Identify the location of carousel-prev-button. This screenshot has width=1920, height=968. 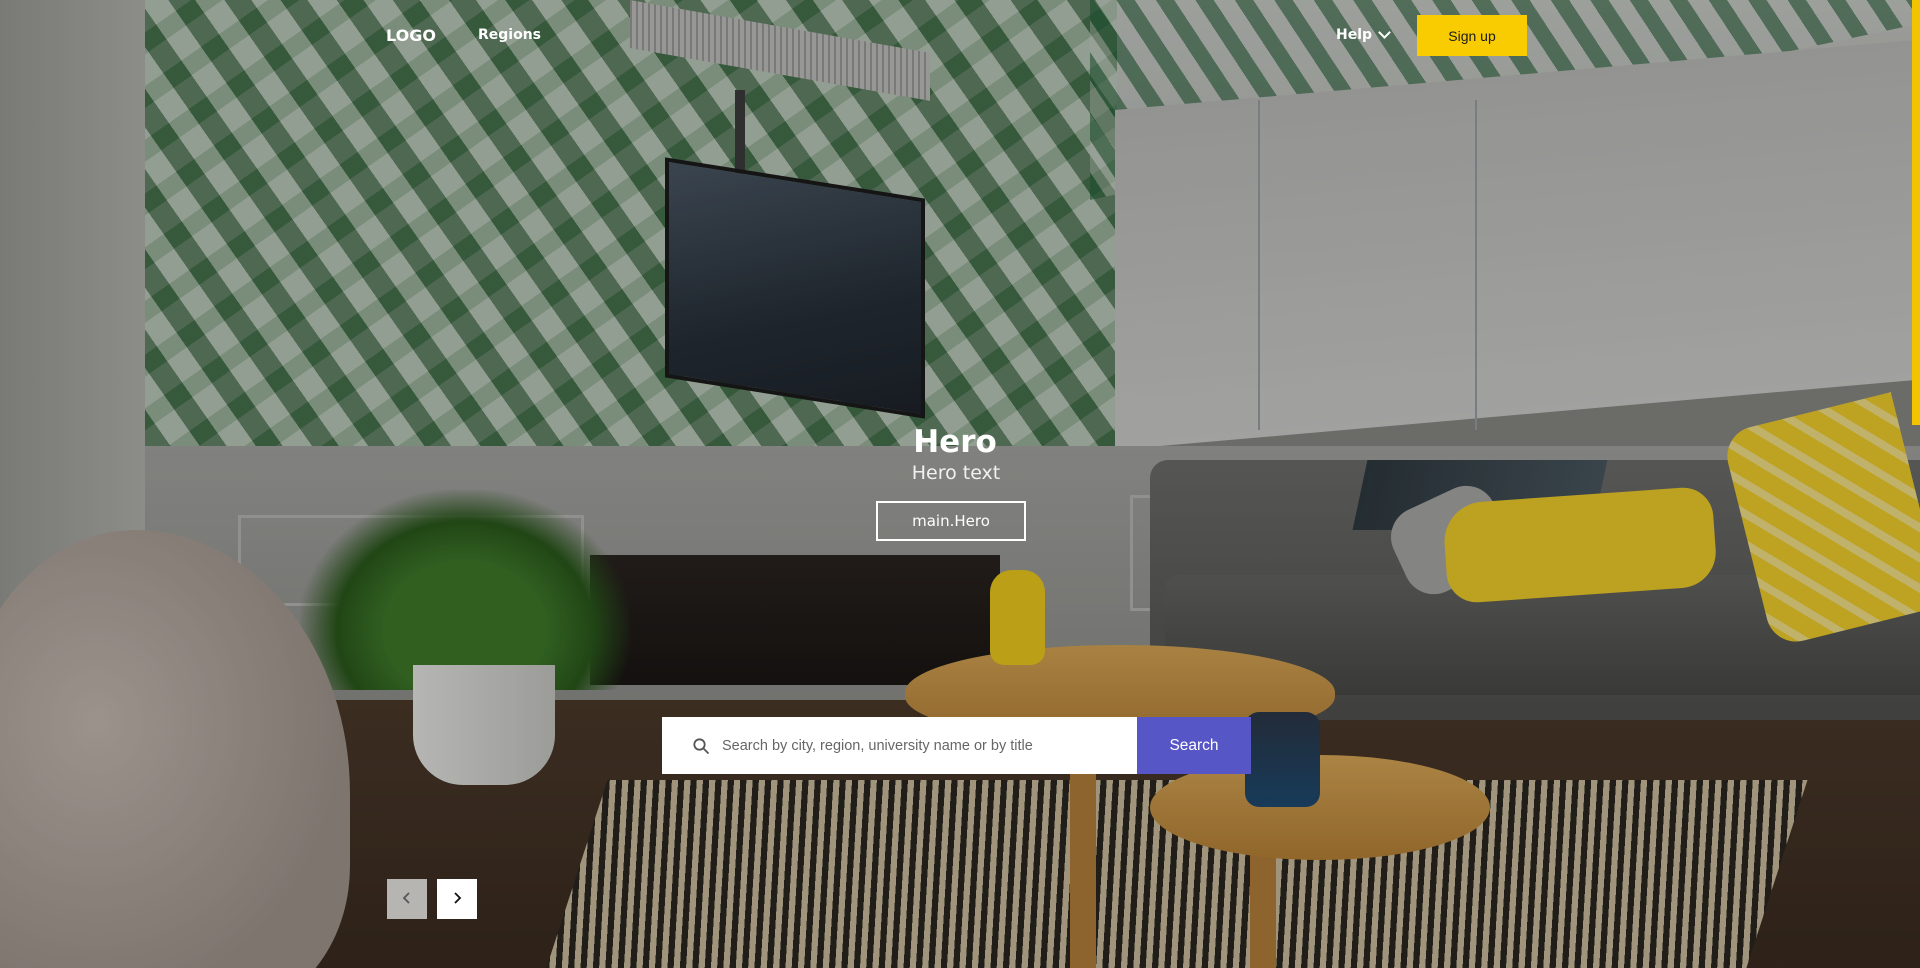
(407, 899).